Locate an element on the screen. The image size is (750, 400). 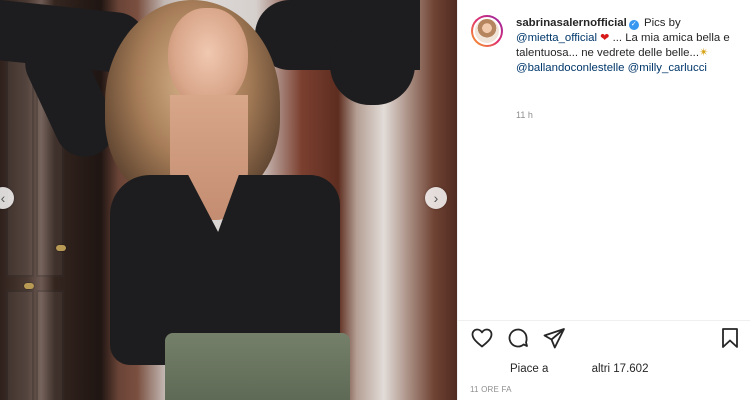
avatar is located at coordinates (487, 31).